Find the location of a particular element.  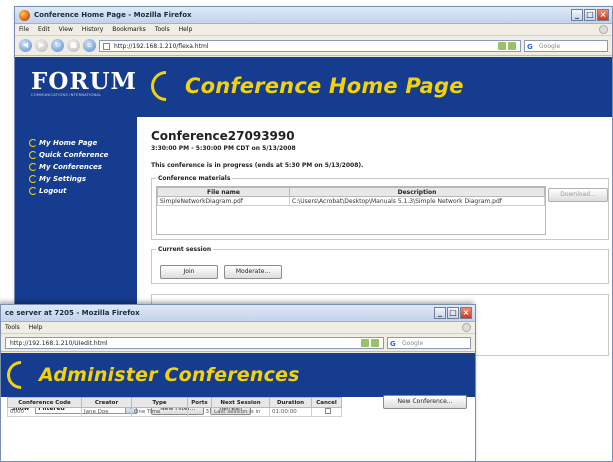

sidebar-label: Quick Conference is located at coordinates (74, 155).